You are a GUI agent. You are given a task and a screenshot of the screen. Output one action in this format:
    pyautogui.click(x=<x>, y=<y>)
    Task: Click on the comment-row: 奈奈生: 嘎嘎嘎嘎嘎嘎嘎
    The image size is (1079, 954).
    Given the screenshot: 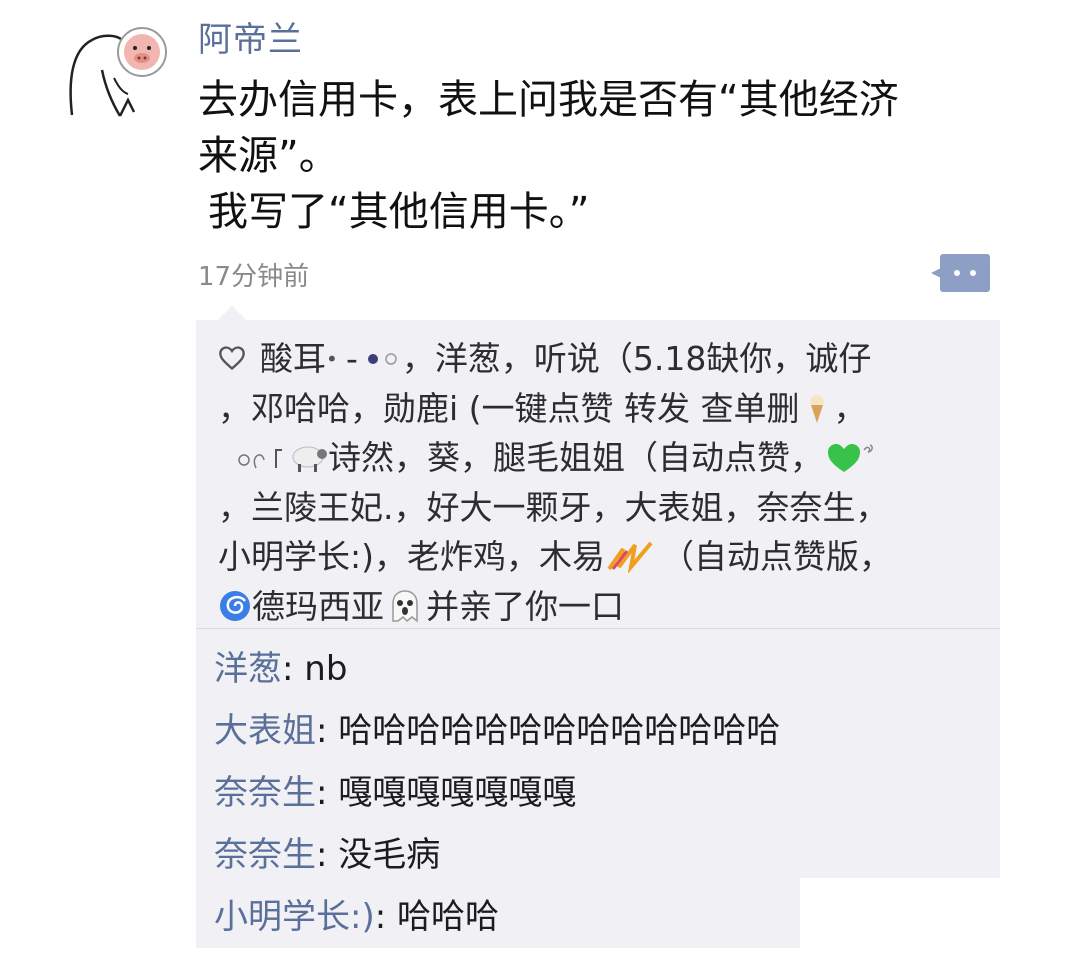 What is the action you would take?
    pyautogui.click(x=604, y=793)
    